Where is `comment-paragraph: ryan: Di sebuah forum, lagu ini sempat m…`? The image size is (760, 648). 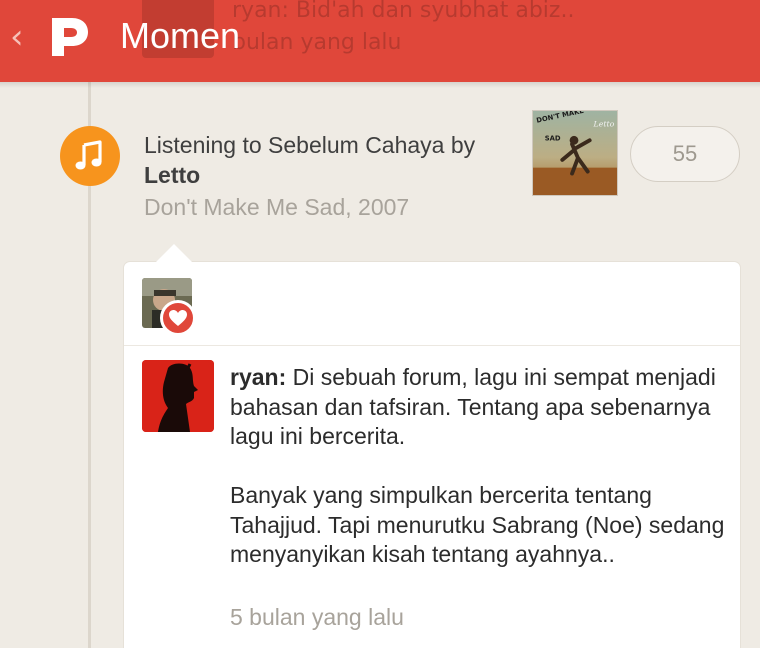
comment-paragraph: ryan: Di sebuah forum, lagu ini sempat m… is located at coordinates (480, 407).